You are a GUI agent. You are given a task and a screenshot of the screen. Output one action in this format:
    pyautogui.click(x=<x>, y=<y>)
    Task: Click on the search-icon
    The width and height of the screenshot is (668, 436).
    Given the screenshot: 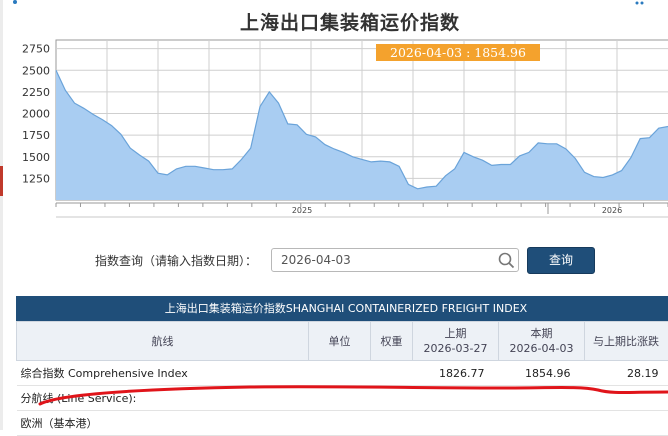 What is the action you would take?
    pyautogui.click(x=506, y=260)
    